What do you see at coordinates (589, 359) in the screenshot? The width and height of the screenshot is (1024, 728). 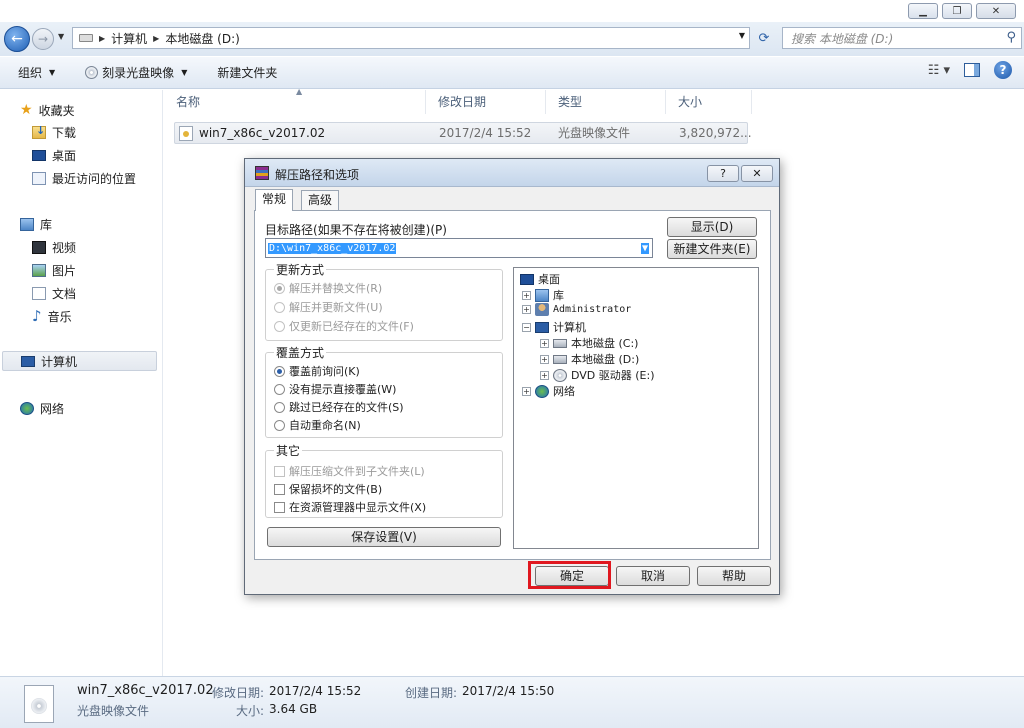 I see `tree-node-disk-d: + 本地磁盘 (D:)` at bounding box center [589, 359].